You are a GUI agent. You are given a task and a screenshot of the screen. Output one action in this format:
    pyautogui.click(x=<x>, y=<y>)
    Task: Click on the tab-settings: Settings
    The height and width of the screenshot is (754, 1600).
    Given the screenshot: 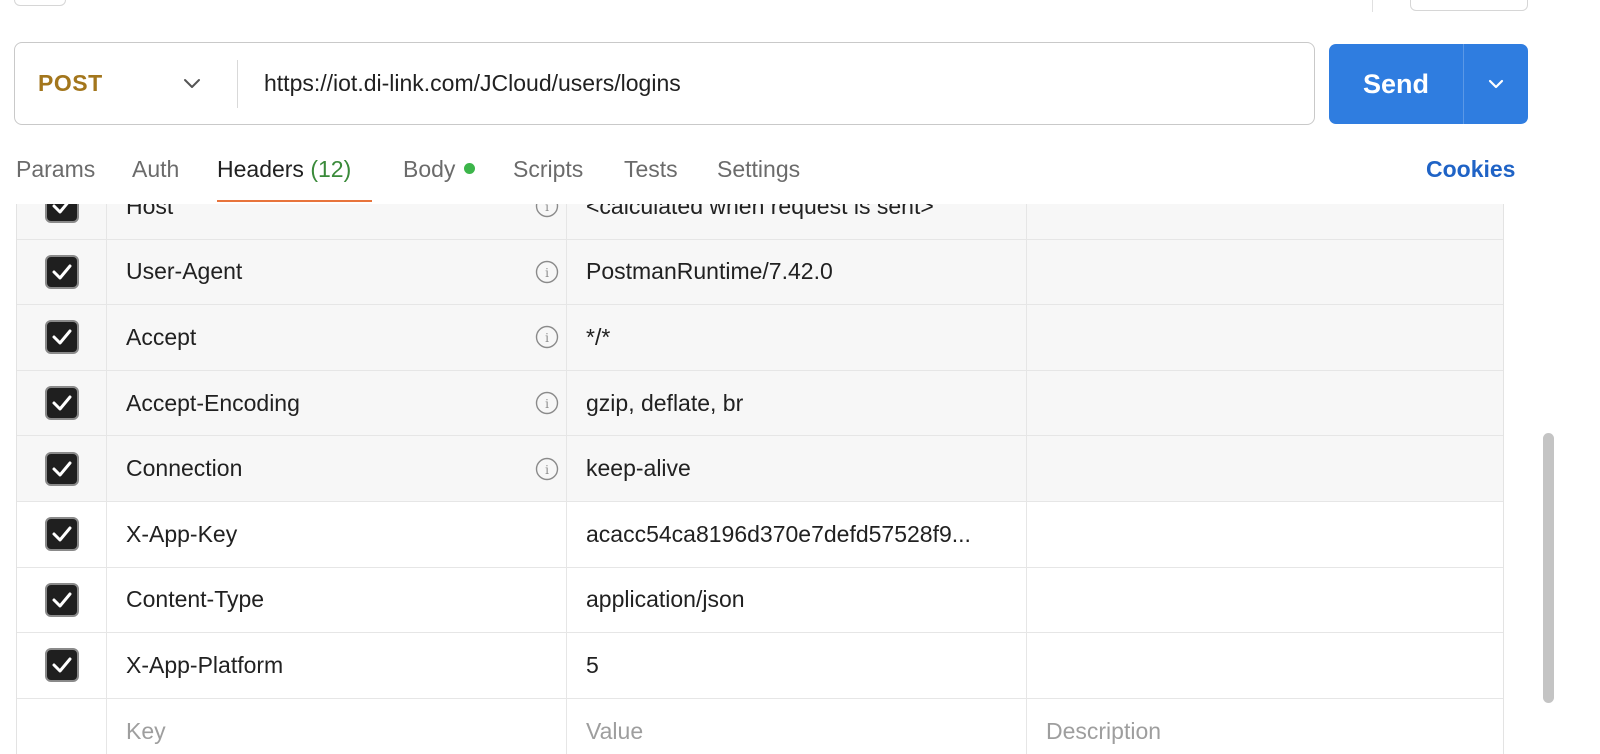 What is the action you would take?
    pyautogui.click(x=758, y=169)
    